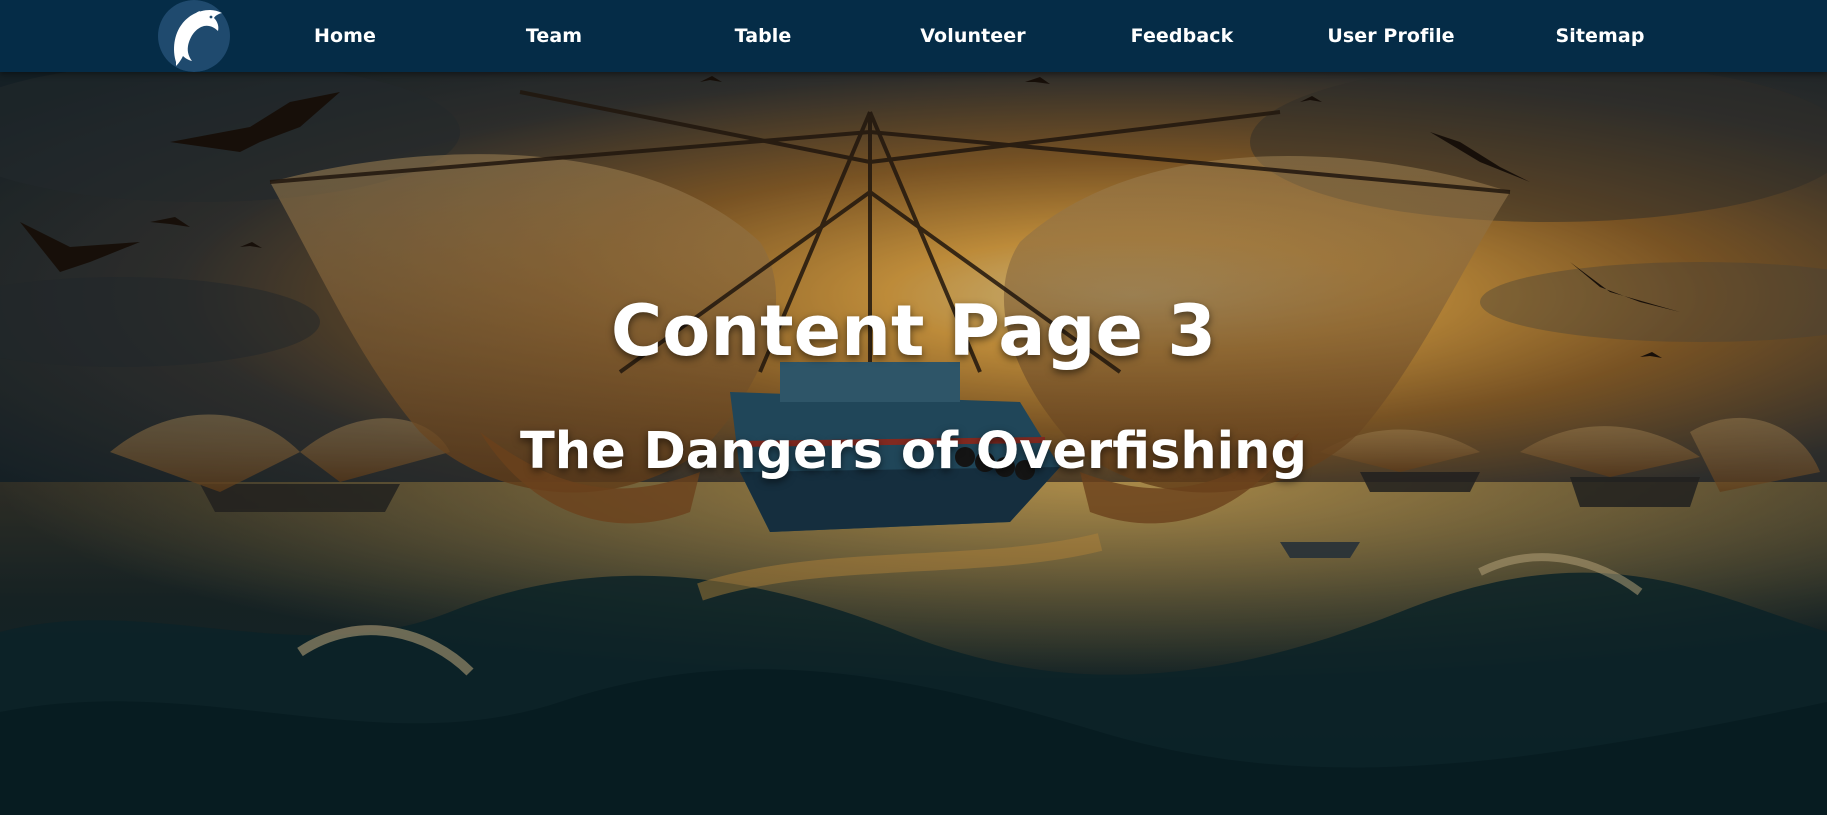 This screenshot has height=815, width=1827. What do you see at coordinates (1391, 36) in the screenshot?
I see `nav-user-profile: User Profile` at bounding box center [1391, 36].